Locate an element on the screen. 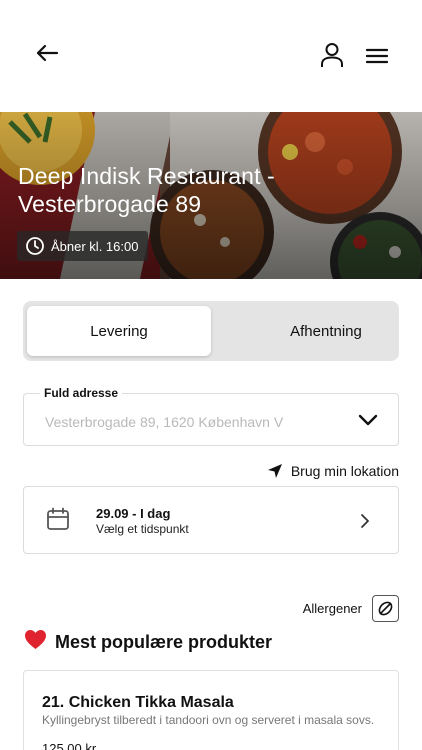  select-time-hint: Vælg et tidspunkt is located at coordinates (142, 529).